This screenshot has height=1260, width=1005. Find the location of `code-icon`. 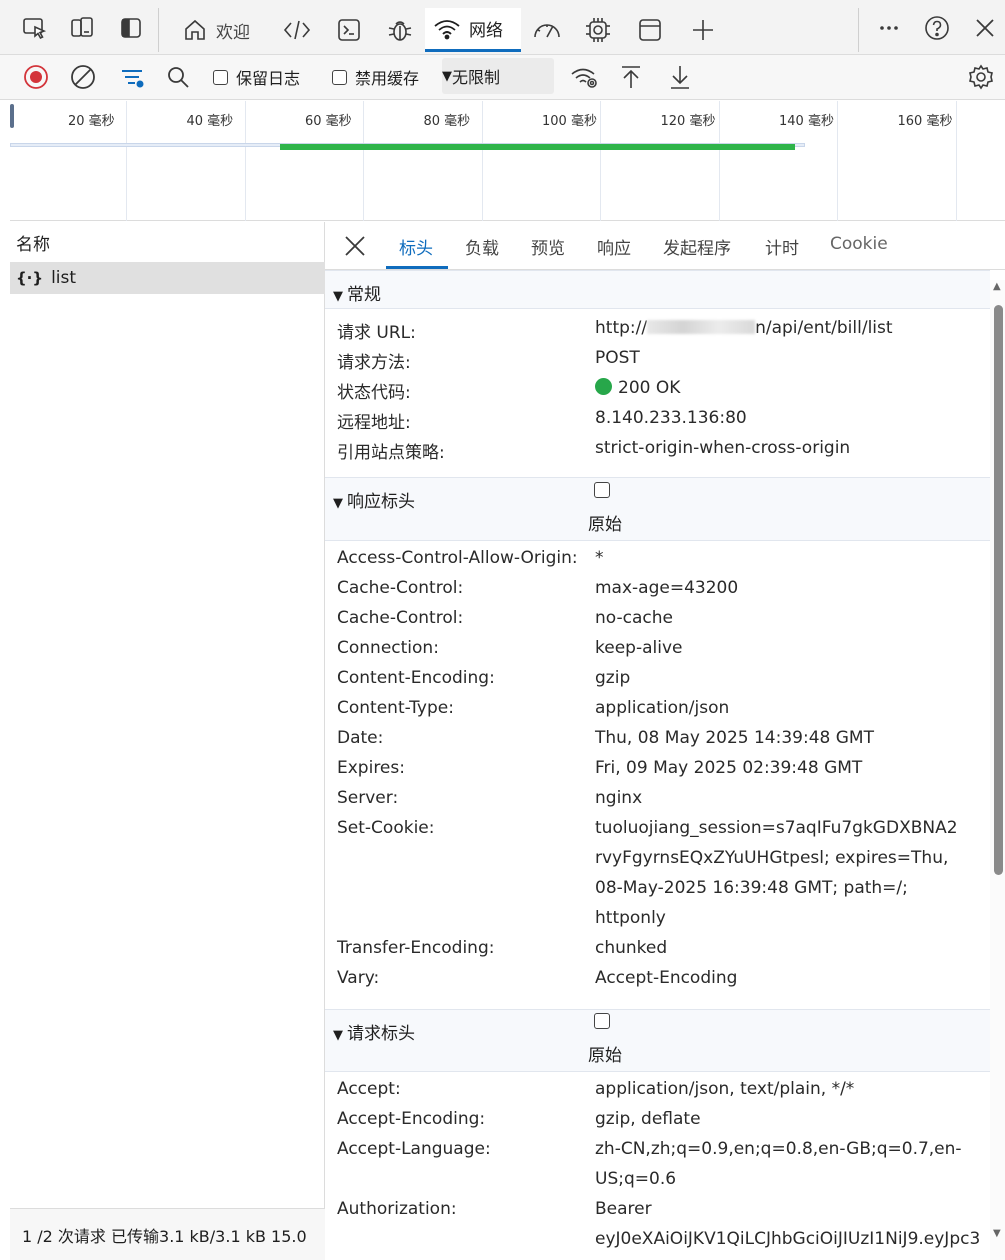

code-icon is located at coordinates (297, 30).